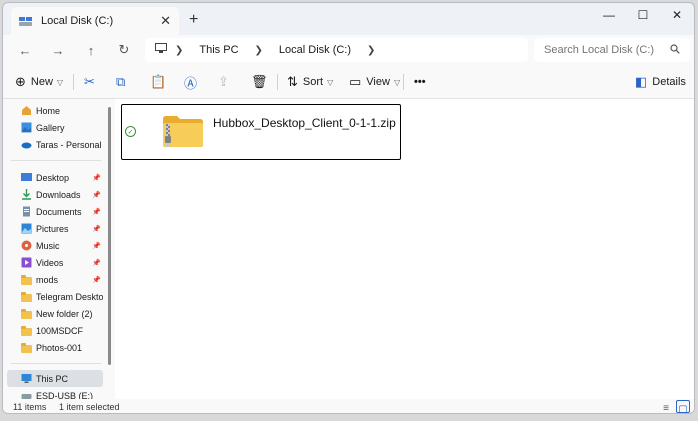 Image resolution: width=698 pixels, height=421 pixels. Describe the element at coordinates (161, 50) in the screenshot. I see `monitor-icon` at that location.